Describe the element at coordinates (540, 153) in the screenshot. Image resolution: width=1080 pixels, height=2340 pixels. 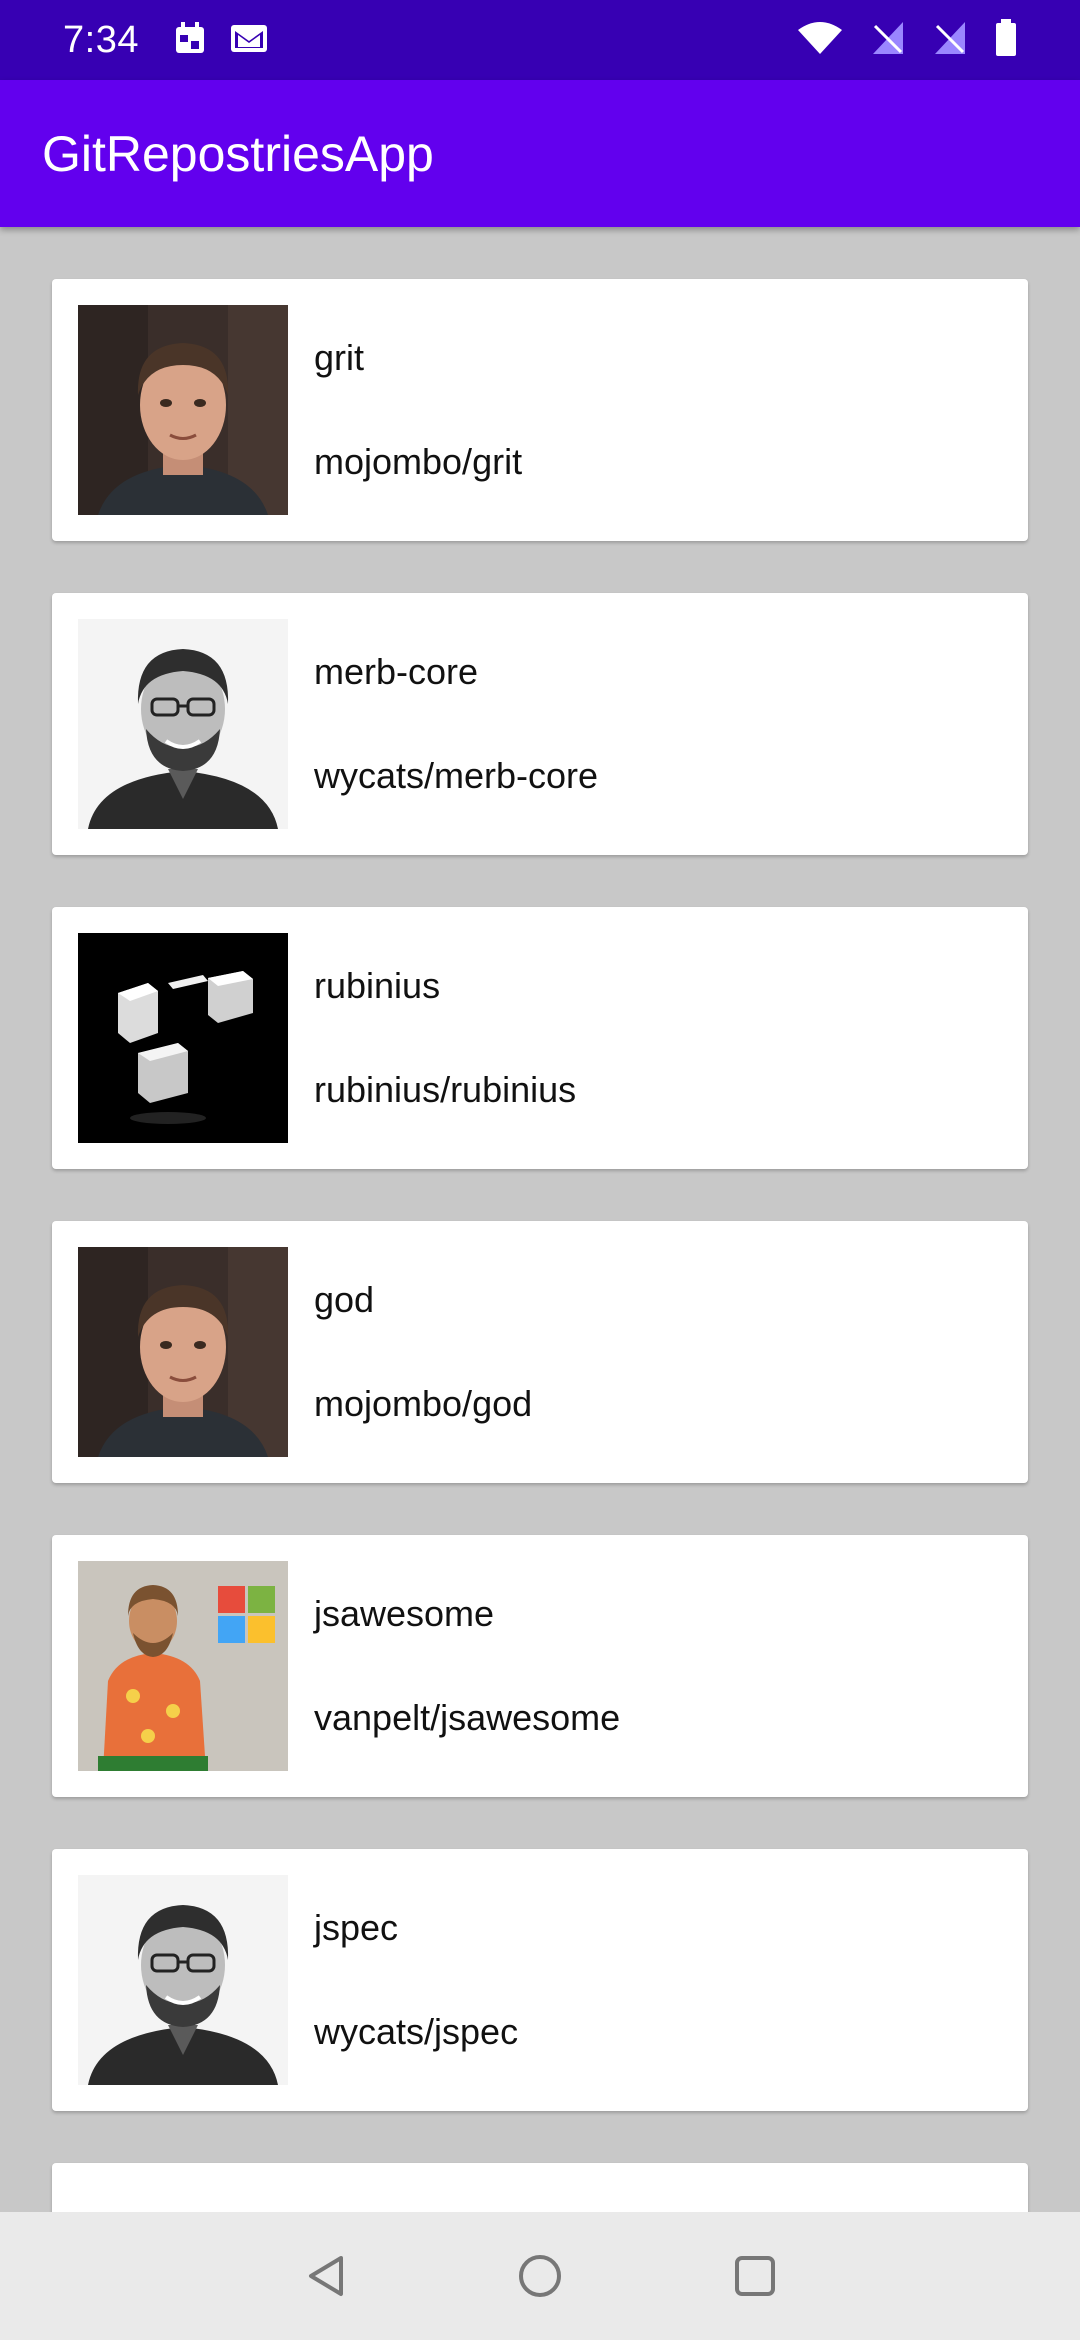
I see `app-bar: GitRepostriesApp` at that location.